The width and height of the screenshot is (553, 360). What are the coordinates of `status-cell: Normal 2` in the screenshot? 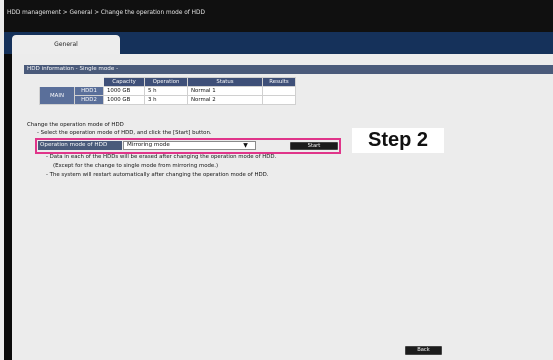 It's located at (225, 100).